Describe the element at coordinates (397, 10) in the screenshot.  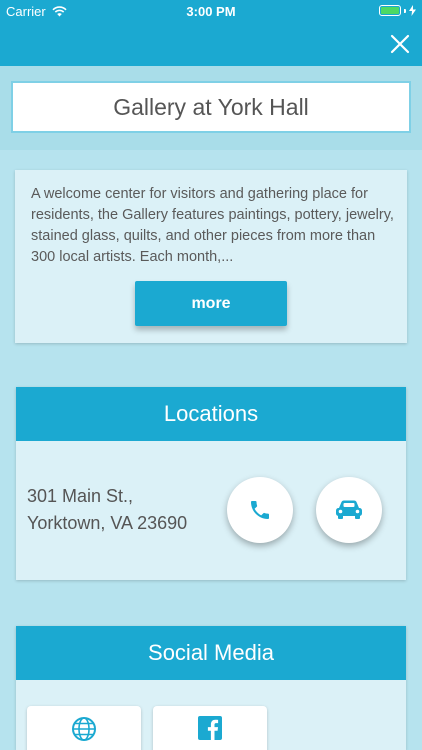
I see `battery-icon` at that location.